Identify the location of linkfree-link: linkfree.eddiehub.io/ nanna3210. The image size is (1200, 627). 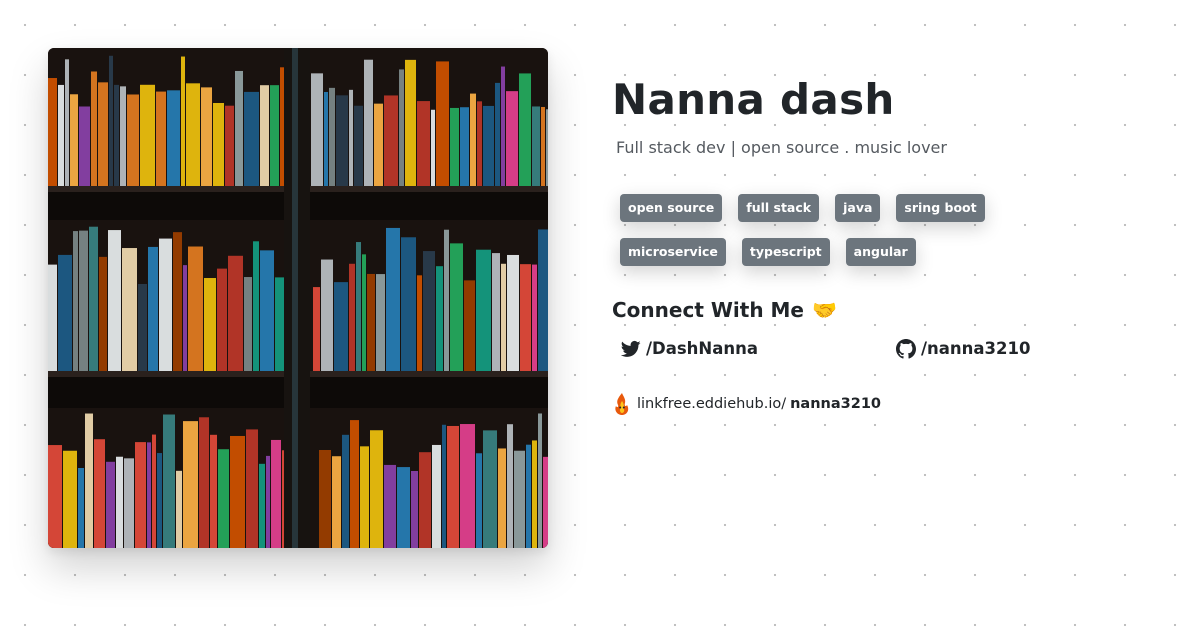
(892, 404).